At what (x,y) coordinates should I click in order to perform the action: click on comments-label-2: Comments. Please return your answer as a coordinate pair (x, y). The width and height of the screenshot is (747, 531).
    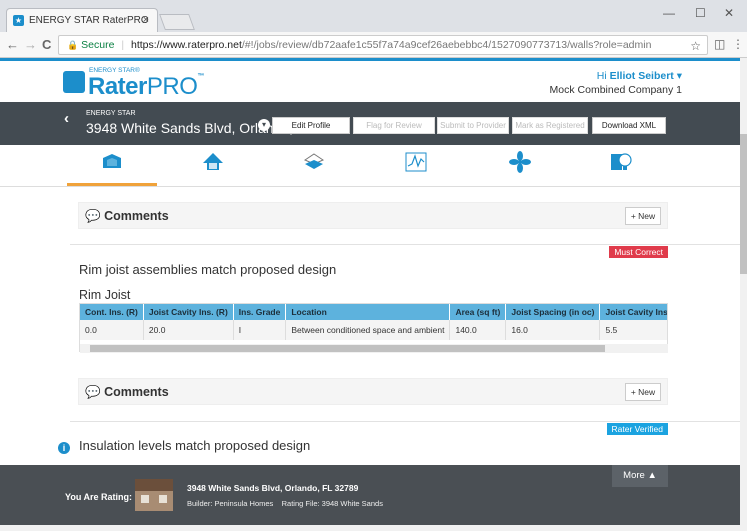
    Looking at the image, I should click on (136, 392).